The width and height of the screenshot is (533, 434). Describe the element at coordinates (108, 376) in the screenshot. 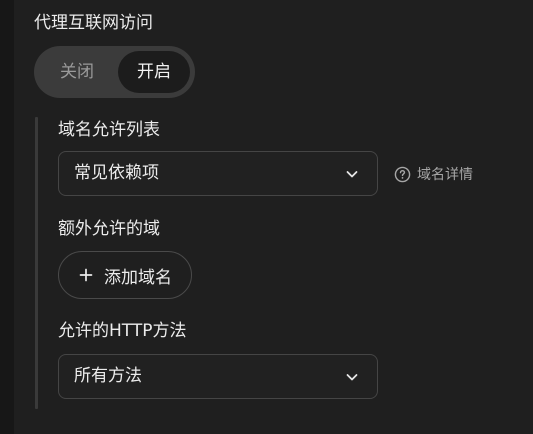

I see `http-methods-value: 所有方法` at that location.